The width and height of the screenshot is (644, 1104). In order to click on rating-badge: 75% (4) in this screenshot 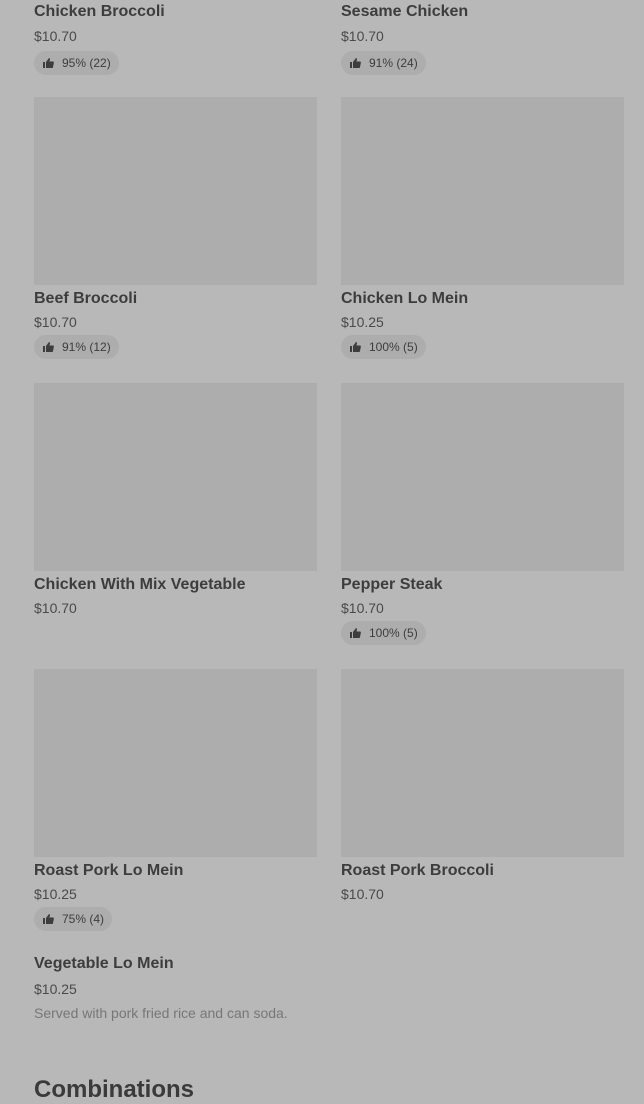, I will do `click(73, 919)`.